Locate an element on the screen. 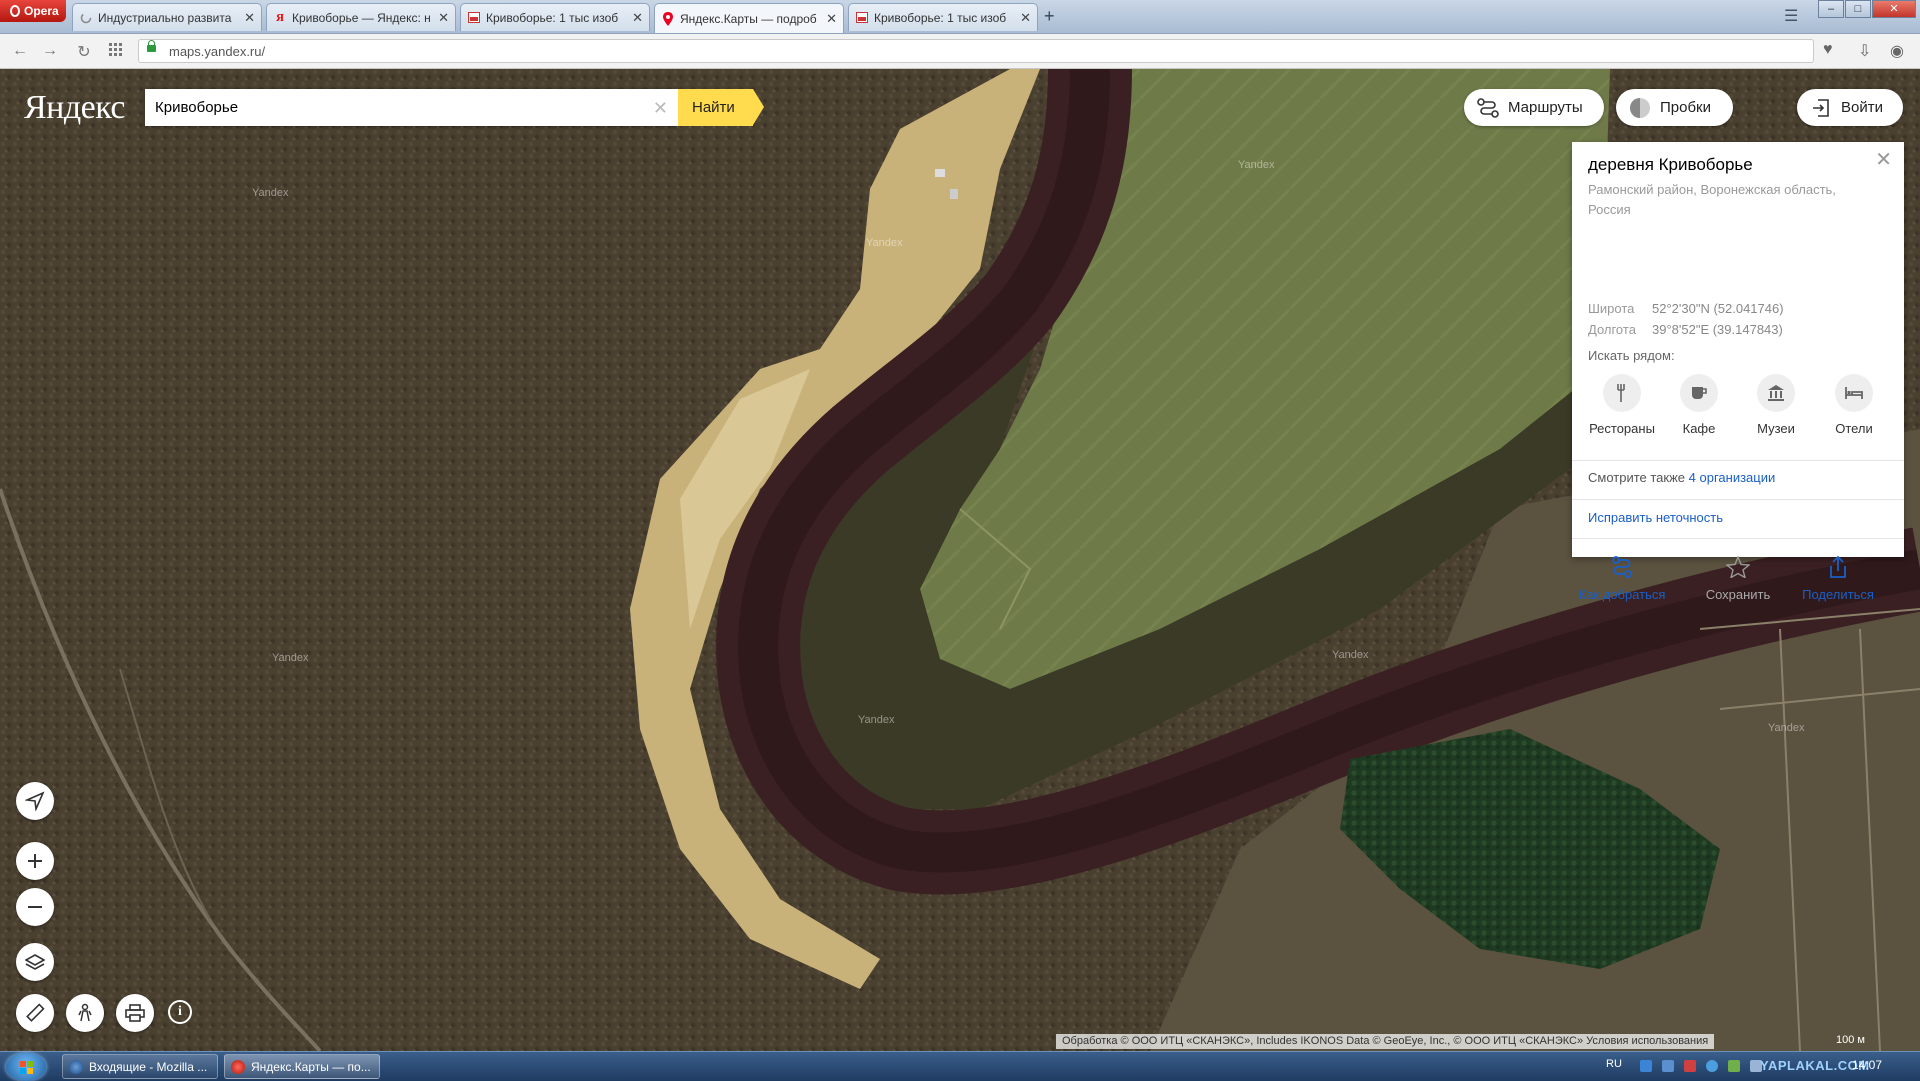  tray-security-icon is located at coordinates (1690, 1066).